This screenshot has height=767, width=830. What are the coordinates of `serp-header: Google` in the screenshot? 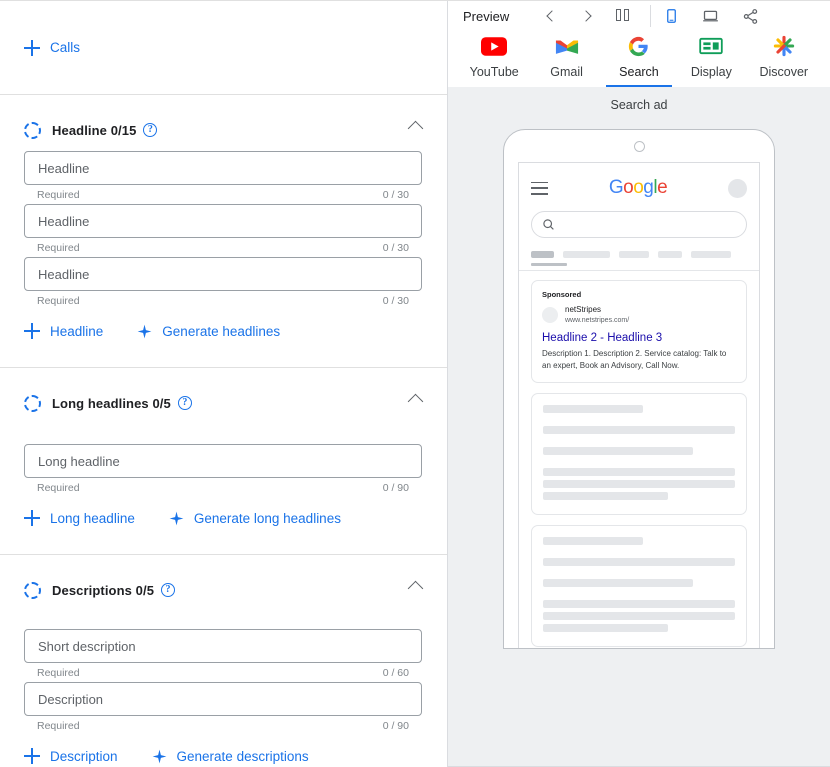 It's located at (639, 181).